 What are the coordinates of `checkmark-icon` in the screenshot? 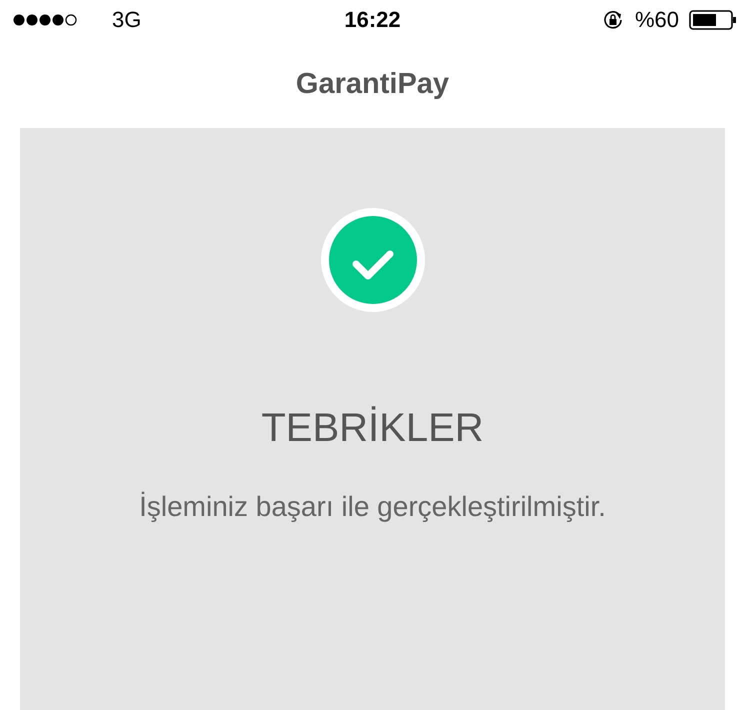 It's located at (372, 260).